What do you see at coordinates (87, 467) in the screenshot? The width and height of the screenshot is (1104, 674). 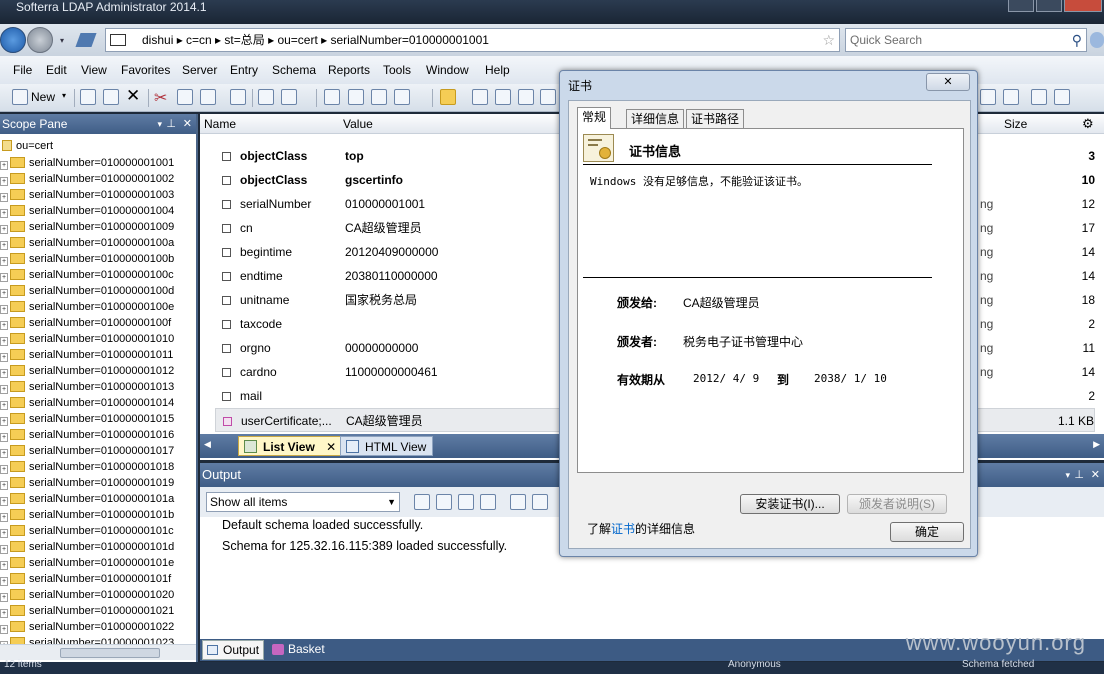 I see `tree-item: + serialNumber=010000001018` at bounding box center [87, 467].